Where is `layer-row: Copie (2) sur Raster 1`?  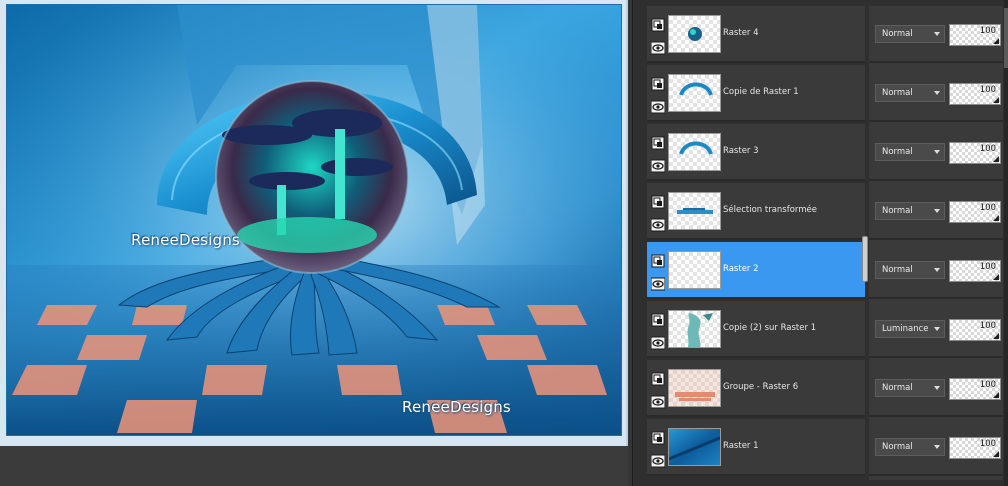
layer-row: Copie (2) sur Raster 1 is located at coordinates (756, 329).